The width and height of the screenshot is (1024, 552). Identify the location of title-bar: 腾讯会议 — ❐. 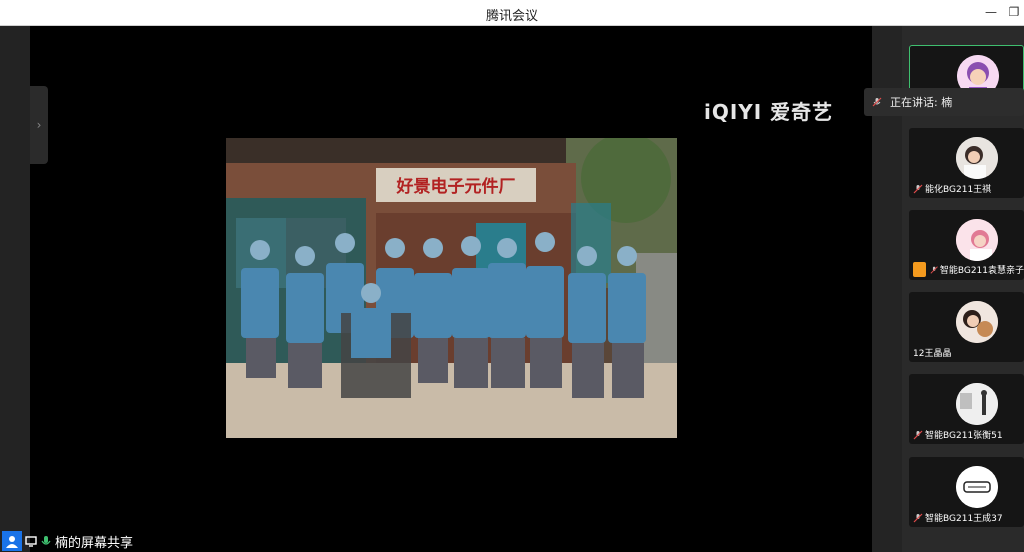
(512, 13).